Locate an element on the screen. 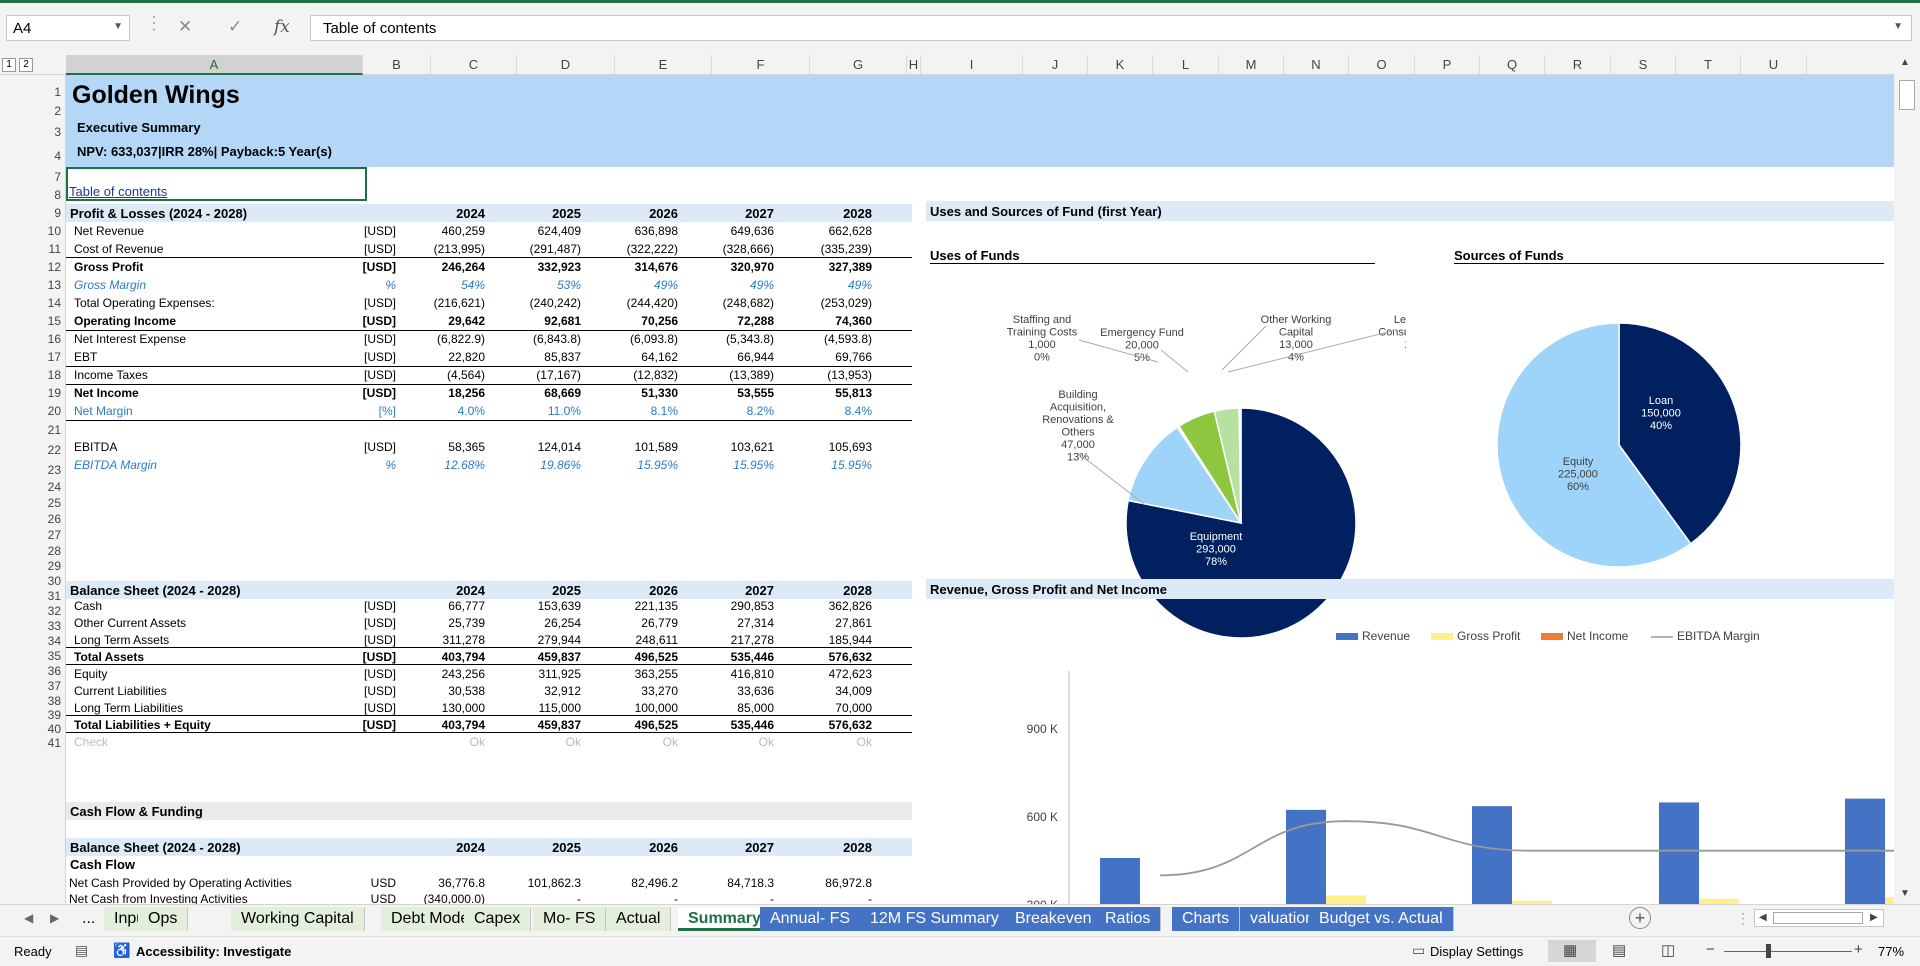 This screenshot has height=966, width=1920. tab-ratios: Ratios is located at coordinates (1128, 919).